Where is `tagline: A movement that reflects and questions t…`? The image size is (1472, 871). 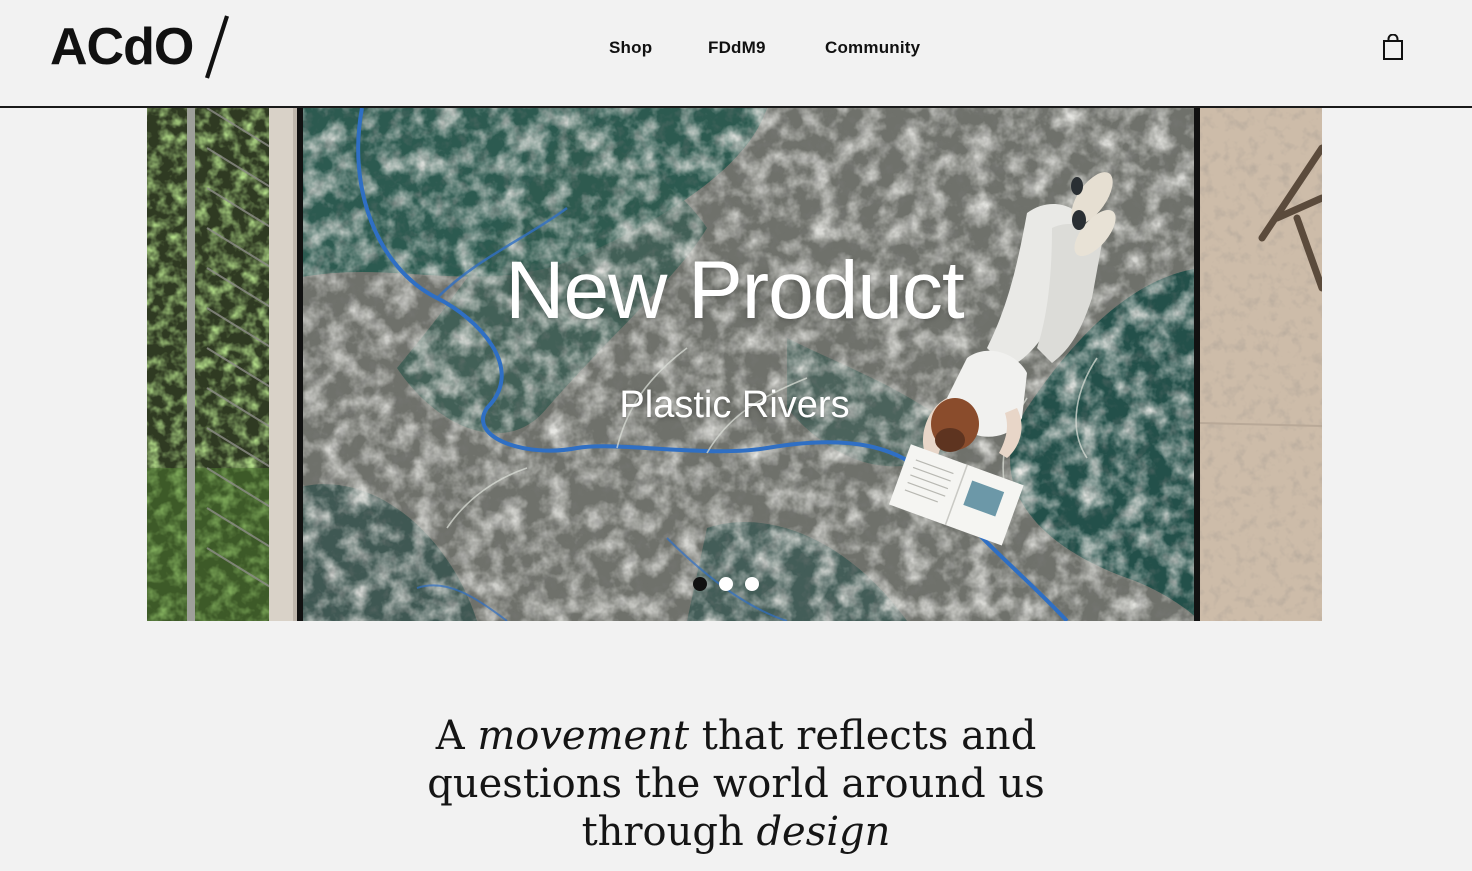 tagline: A movement that reflects and questions t… is located at coordinates (736, 784).